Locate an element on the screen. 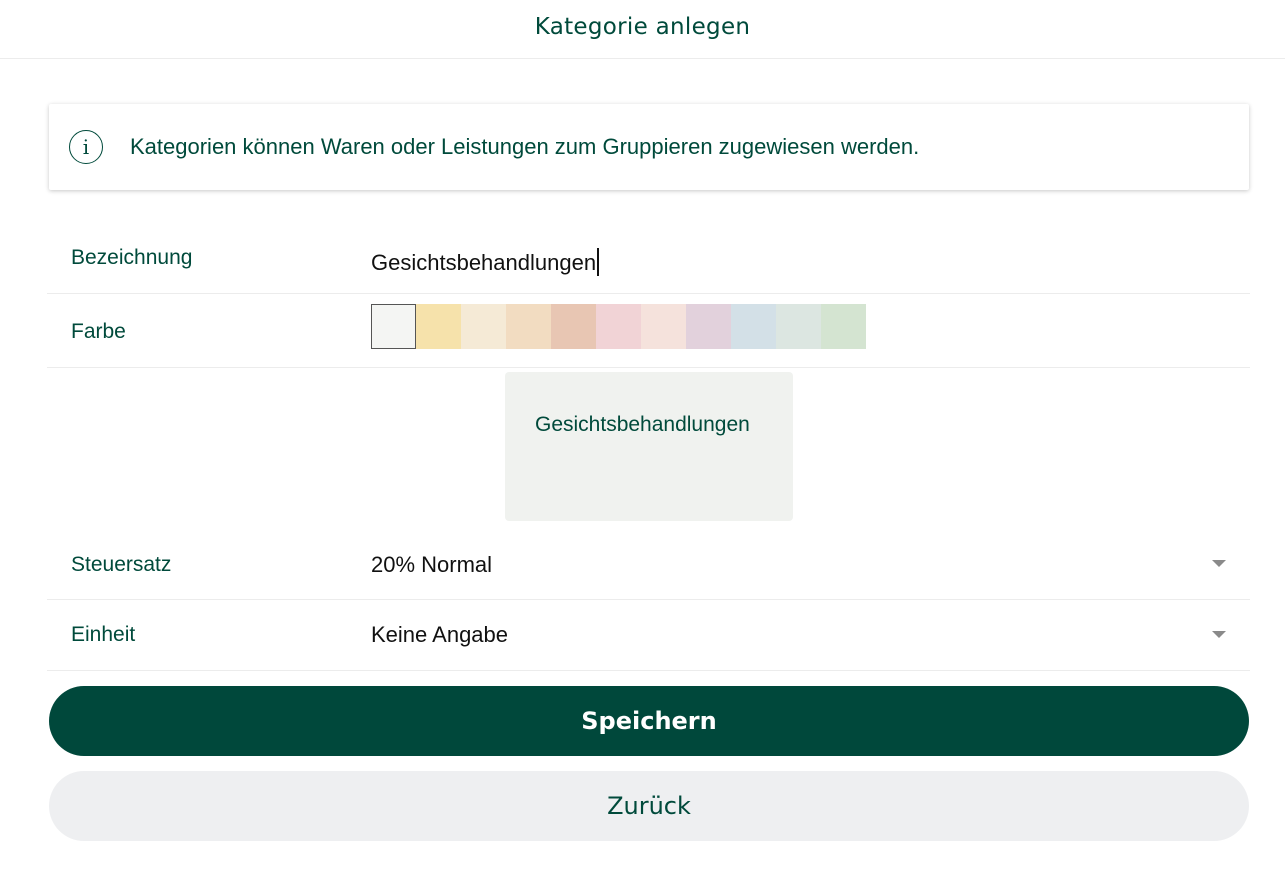 The width and height of the screenshot is (1285, 894). name-row: Bezeichnung Gesichtsbehandlungen is located at coordinates (648, 259).